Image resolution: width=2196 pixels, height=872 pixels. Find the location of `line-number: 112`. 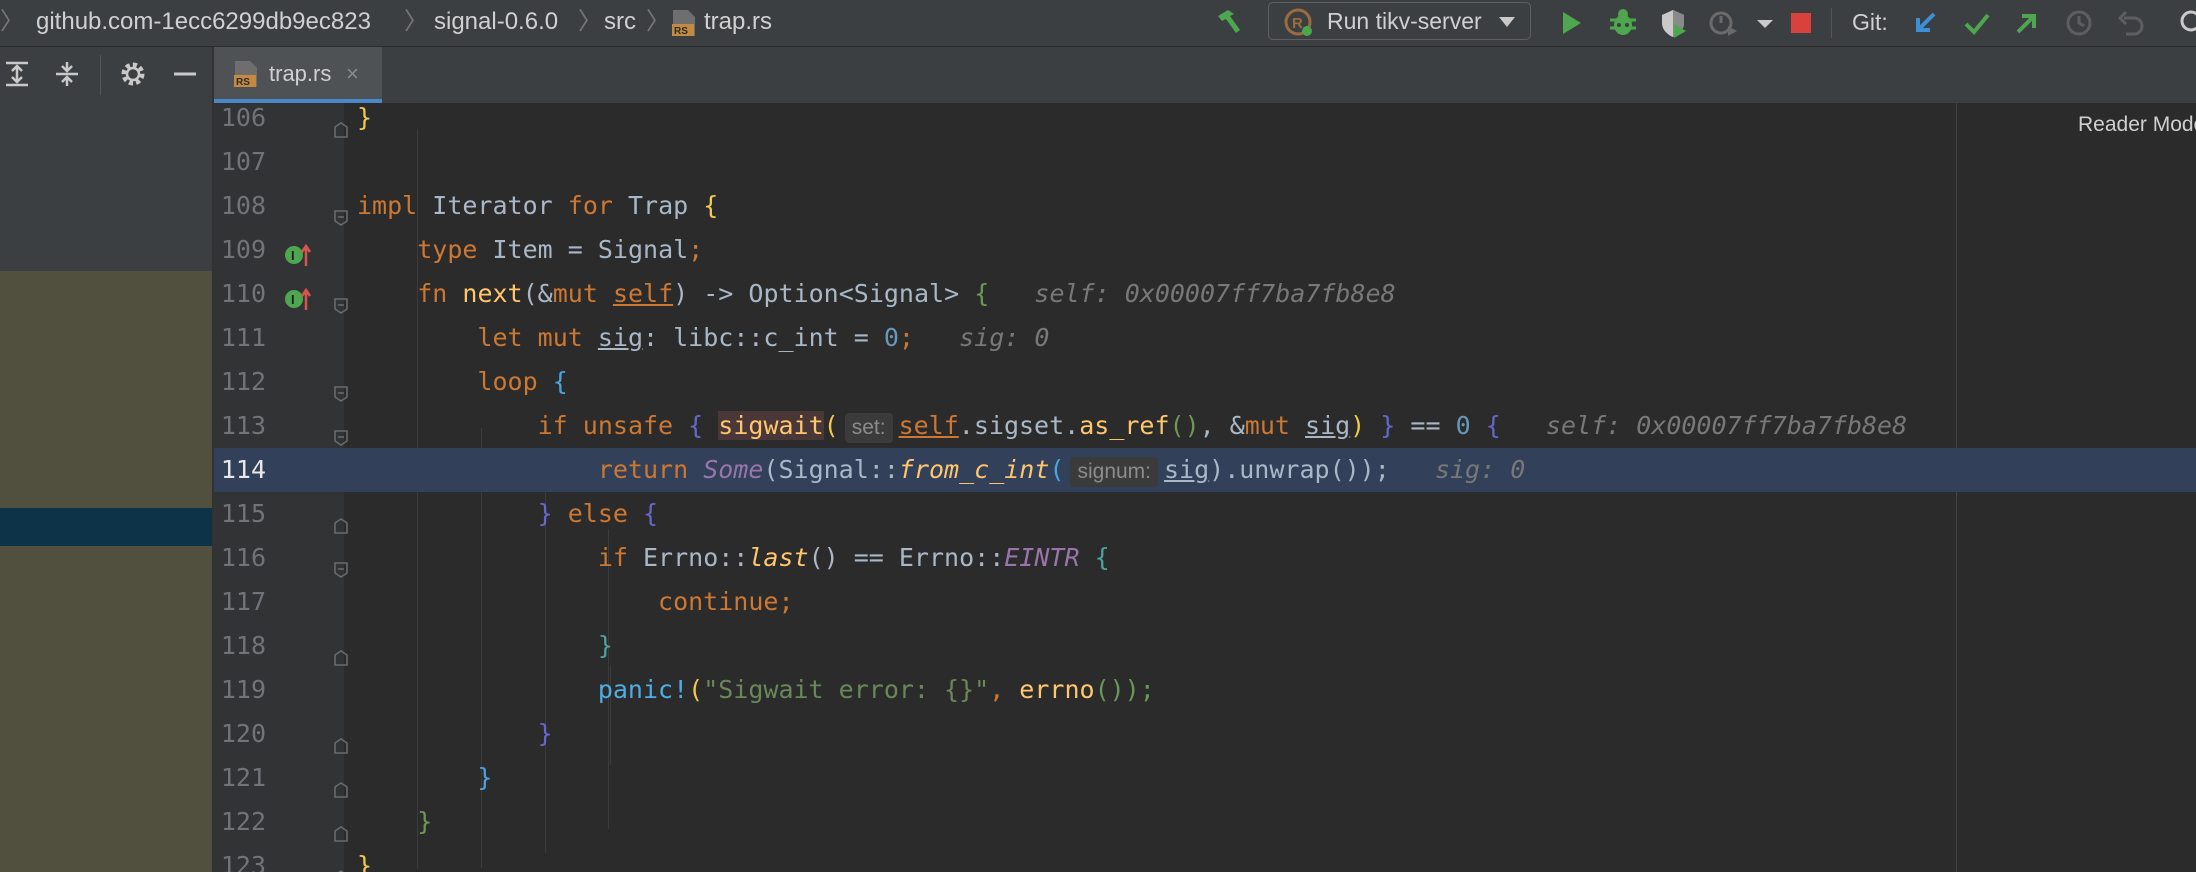

line-number: 112 is located at coordinates (243, 381).